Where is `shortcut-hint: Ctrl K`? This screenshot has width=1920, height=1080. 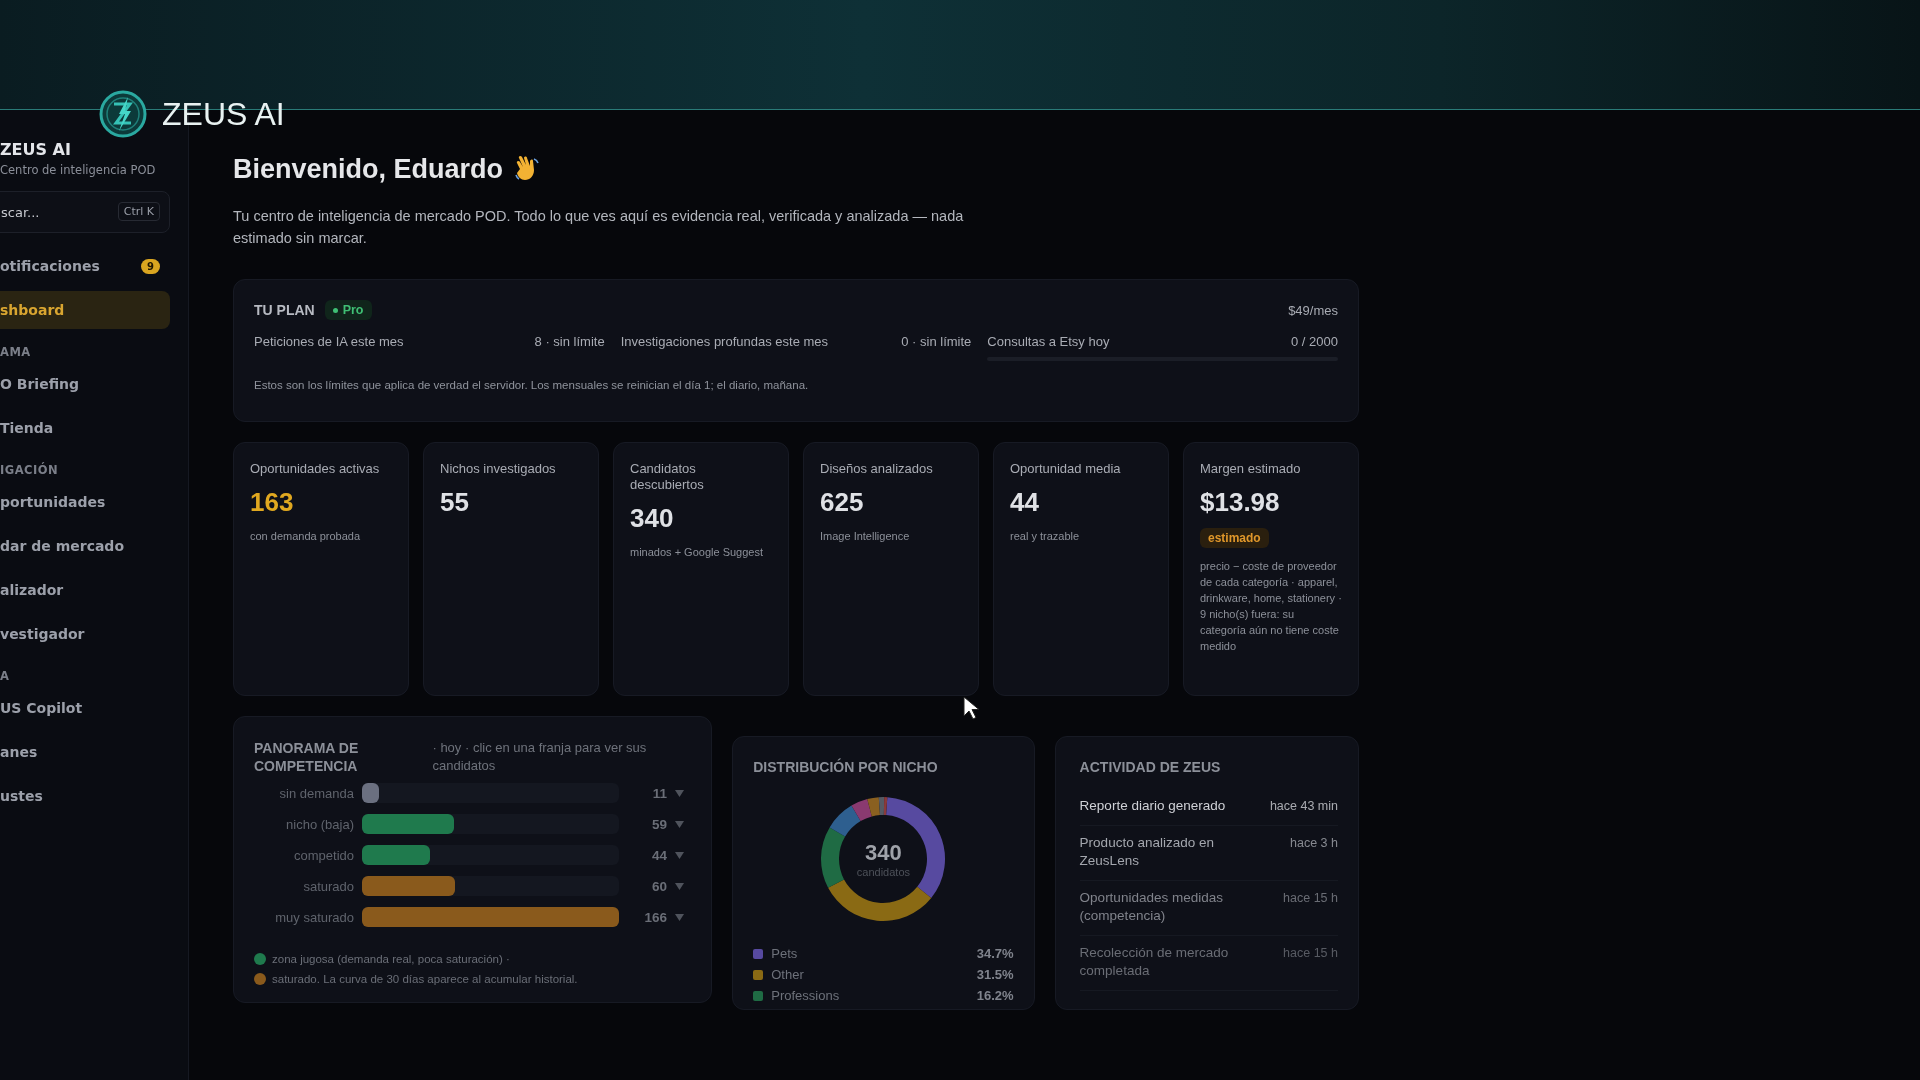 shortcut-hint: Ctrl K is located at coordinates (138, 211).